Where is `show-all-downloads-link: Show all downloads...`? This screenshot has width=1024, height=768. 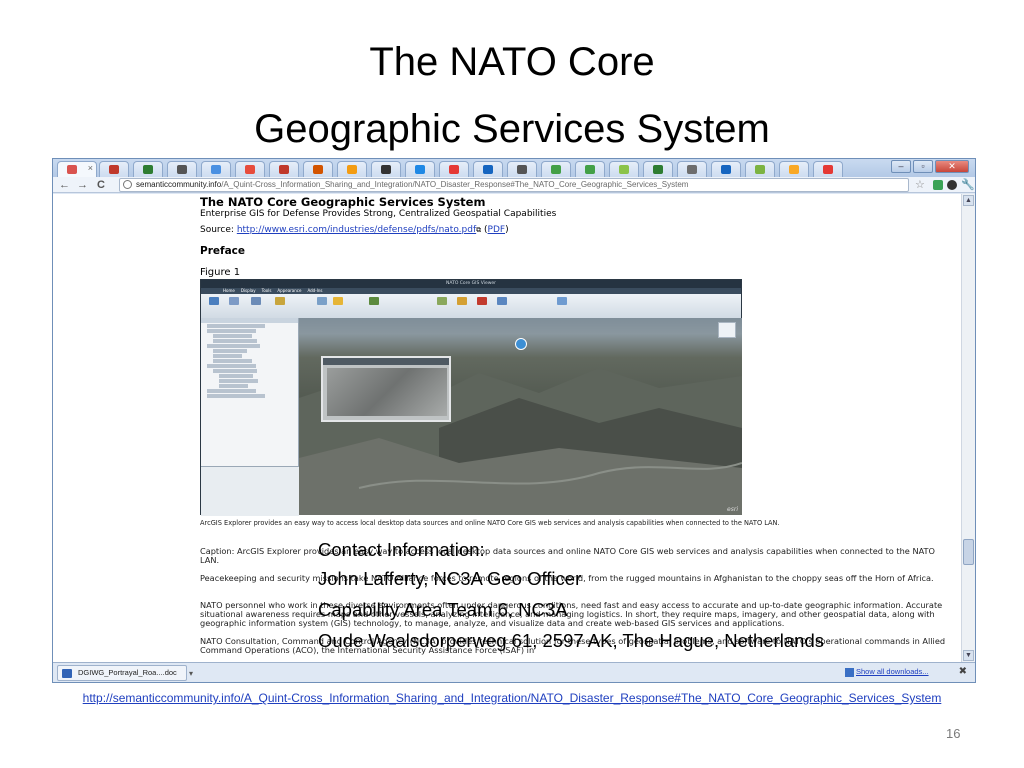 show-all-downloads-link: Show all downloads... is located at coordinates (892, 671).